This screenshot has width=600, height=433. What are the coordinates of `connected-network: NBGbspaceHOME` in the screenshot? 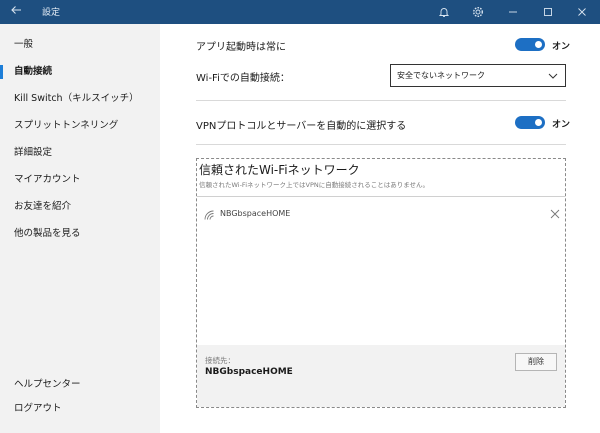 It's located at (249, 372).